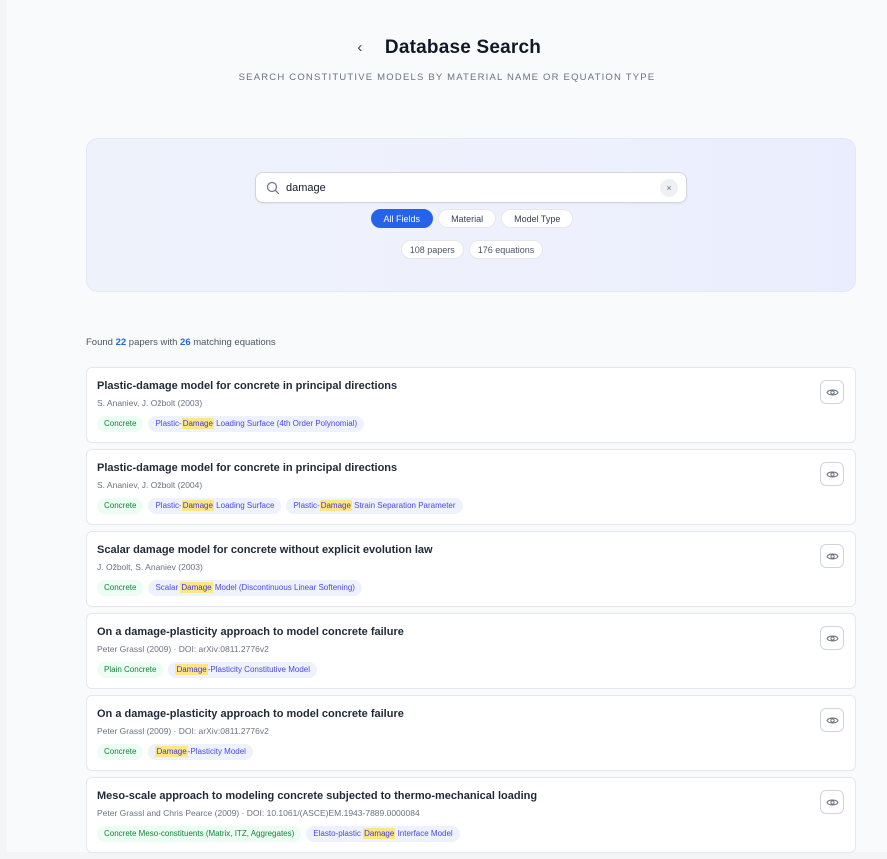 Image resolution: width=887 pixels, height=859 pixels. I want to click on search-filter-group: All Fields Material Model Type, so click(472, 218).